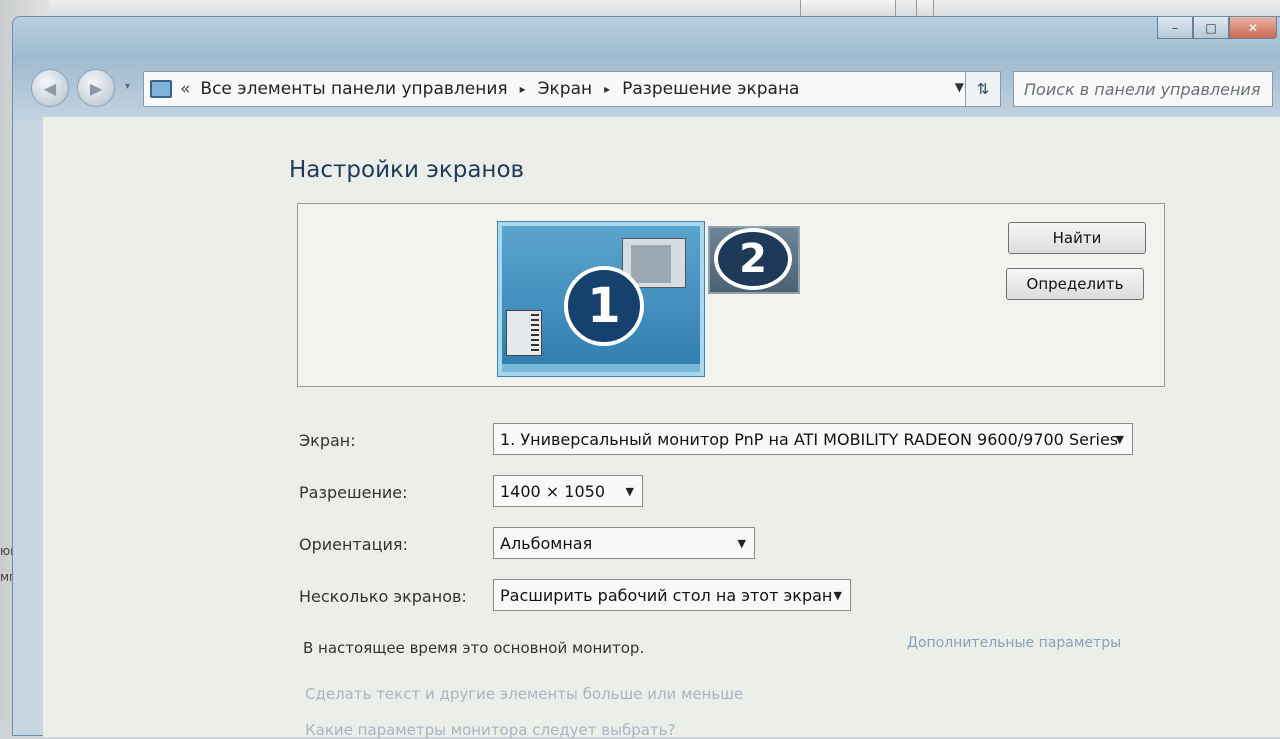 This screenshot has width=1280, height=739. I want to click on refresh-button: ⇅, so click(983, 89).